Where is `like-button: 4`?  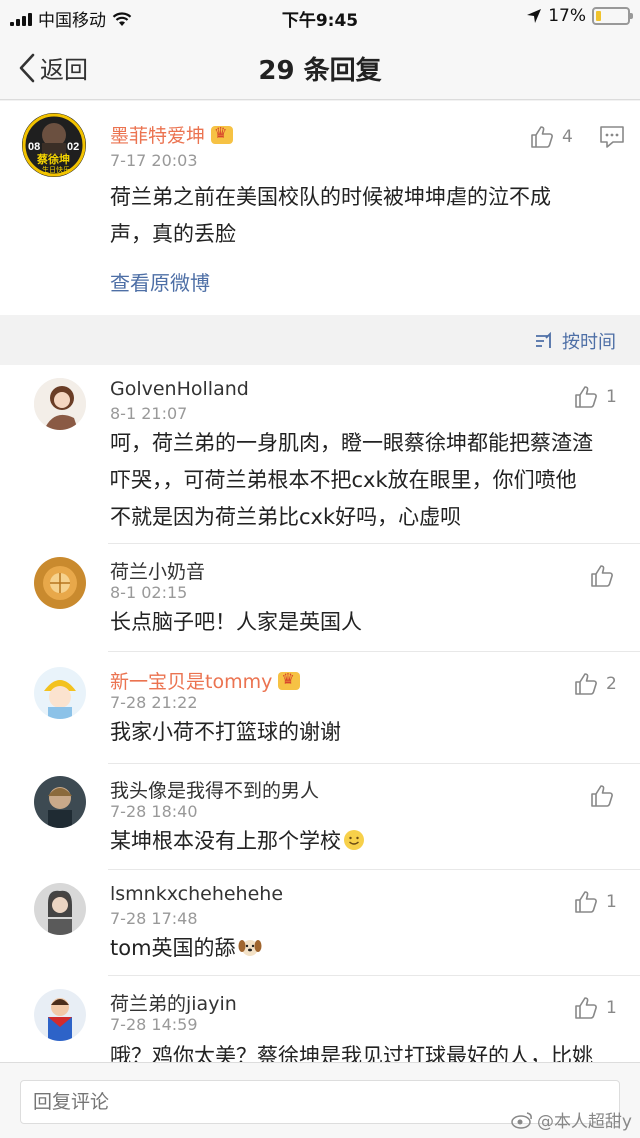 like-button: 4 is located at coordinates (551, 137).